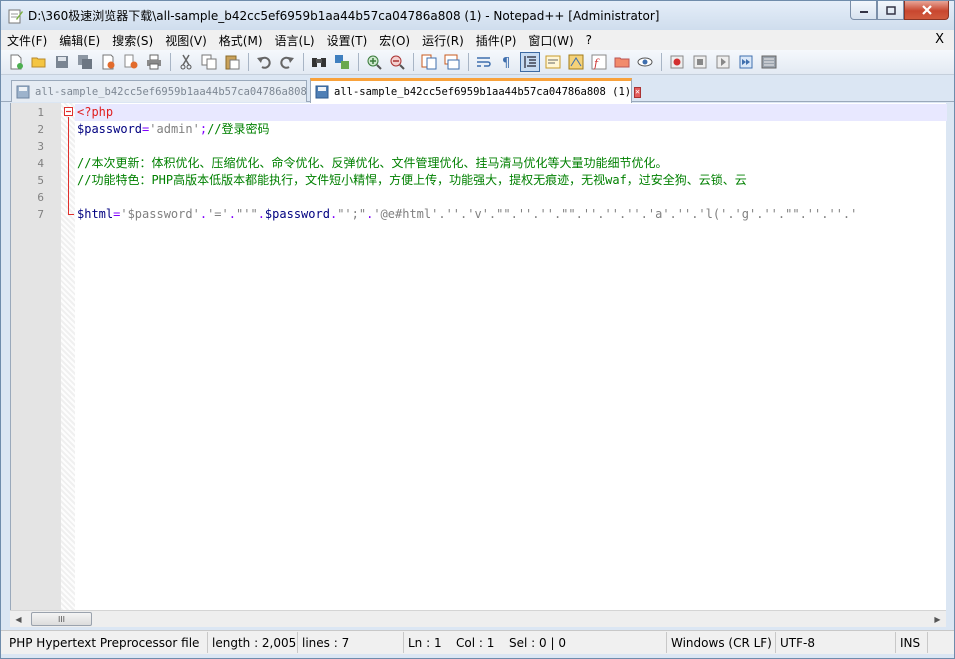 This screenshot has height=659, width=955. What do you see at coordinates (937, 619) in the screenshot?
I see `scroll-right-arrow-icon: ▶` at bounding box center [937, 619].